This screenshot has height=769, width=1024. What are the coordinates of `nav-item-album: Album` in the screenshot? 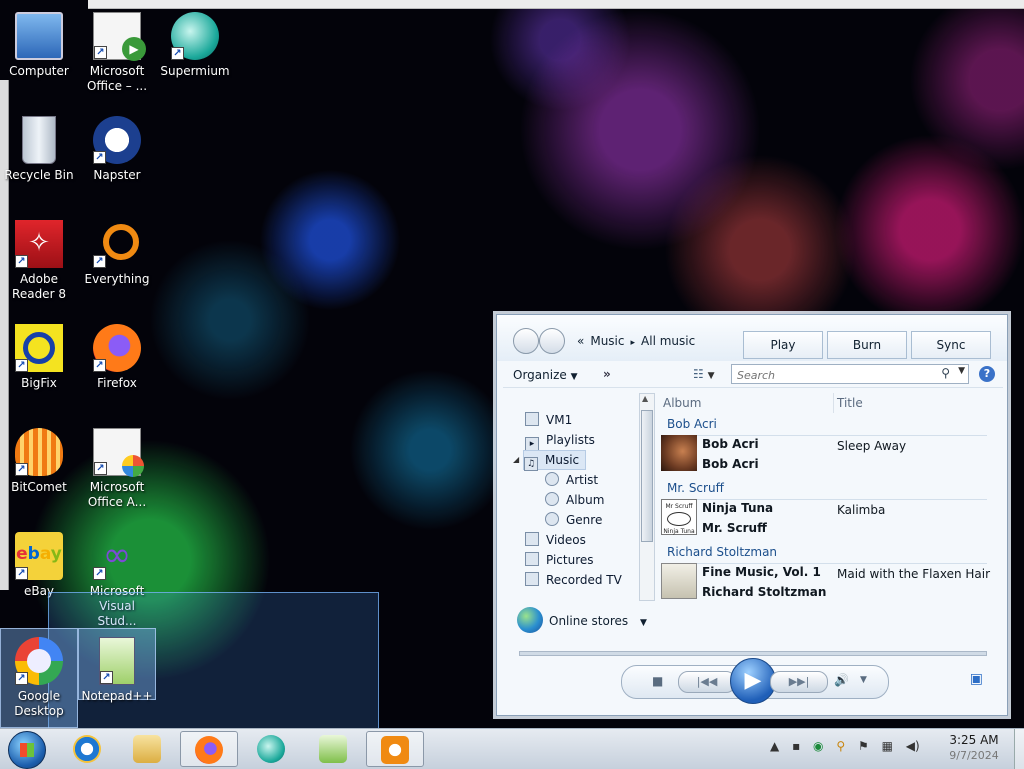 It's located at (574, 500).